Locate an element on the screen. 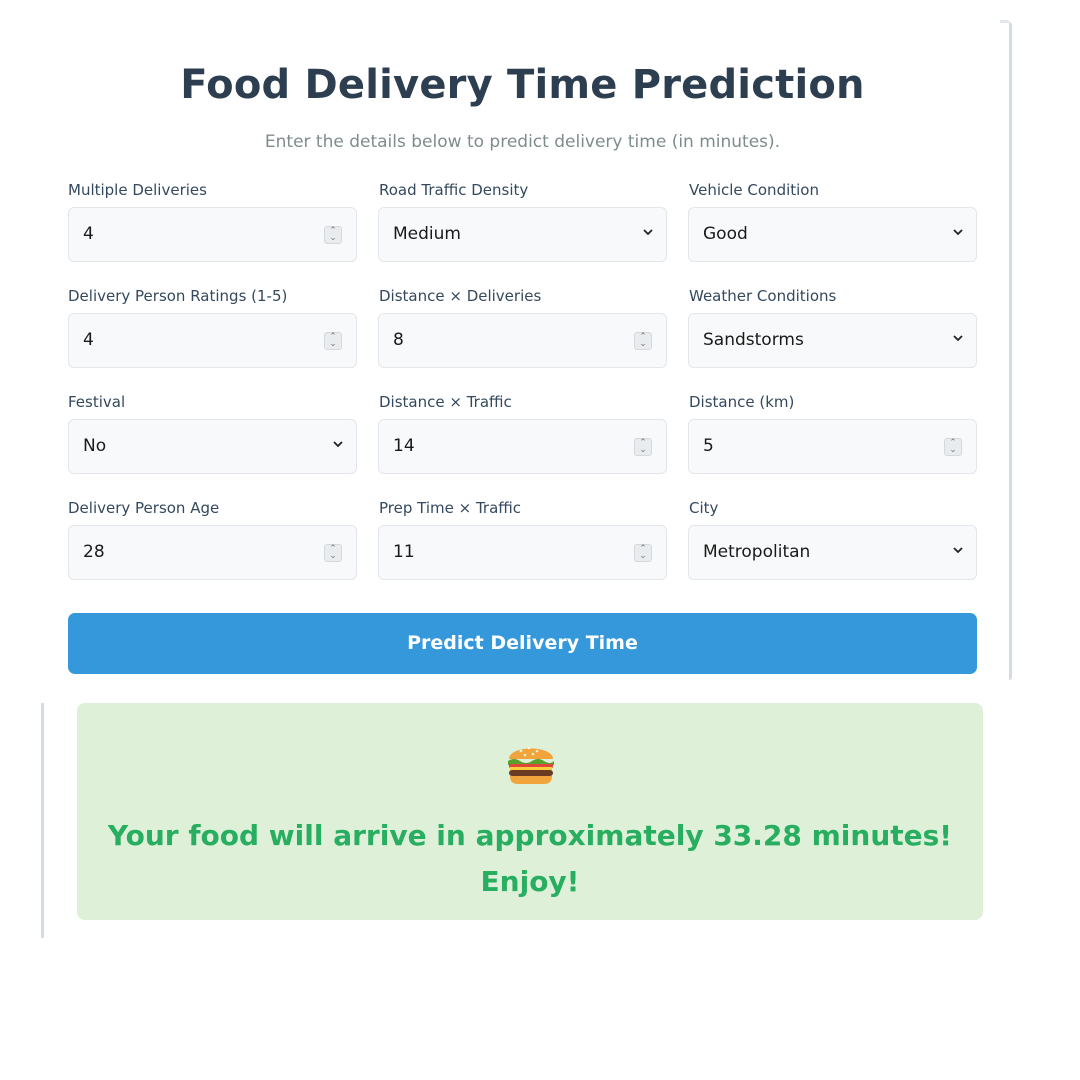 This screenshot has height=1080, width=1080. distance-x-traffic-label: Distance × Traffic is located at coordinates (445, 402).